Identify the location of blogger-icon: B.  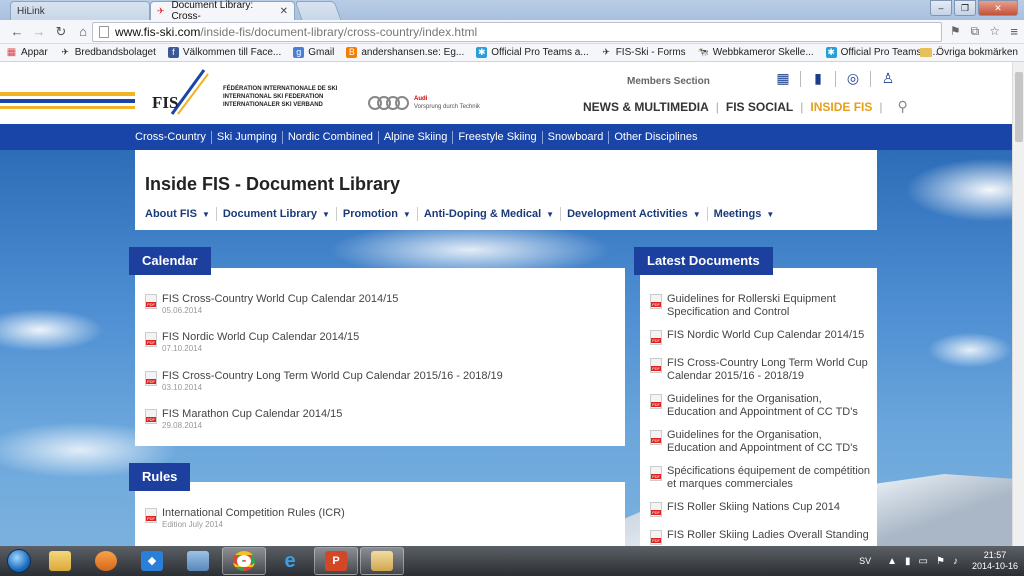
(352, 52).